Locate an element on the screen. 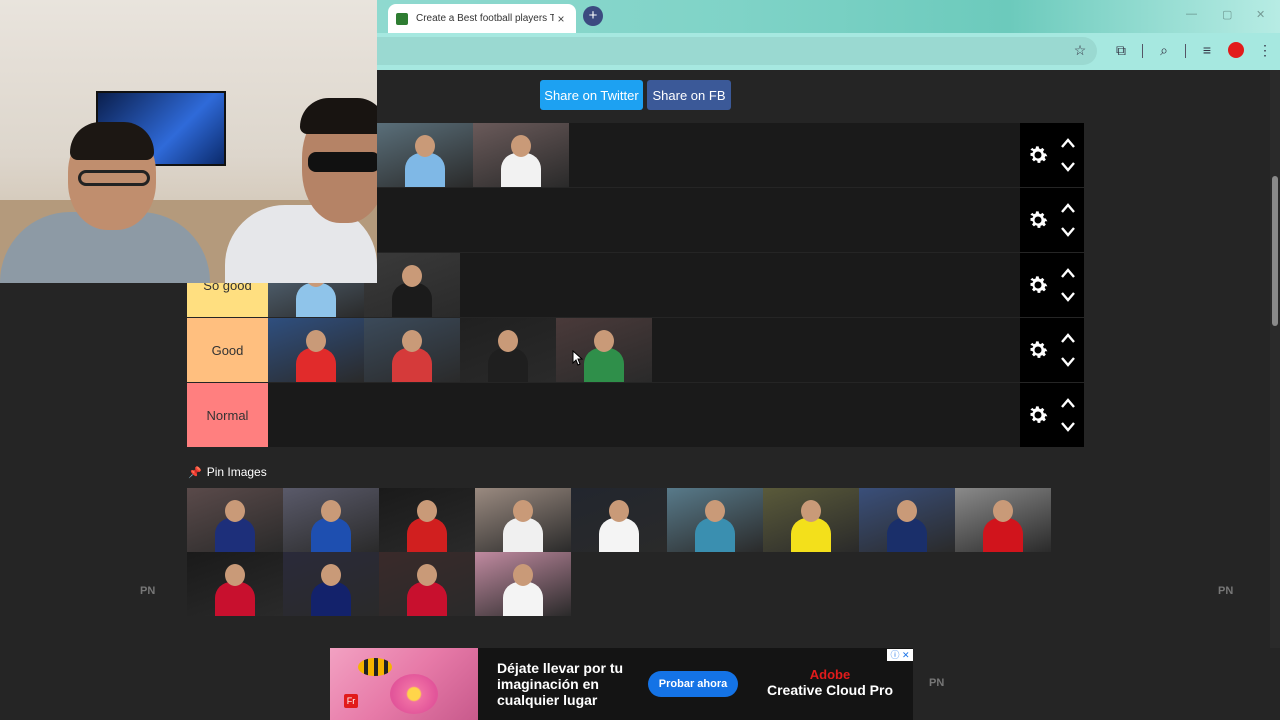  person-right-hair is located at coordinates (338, 116).